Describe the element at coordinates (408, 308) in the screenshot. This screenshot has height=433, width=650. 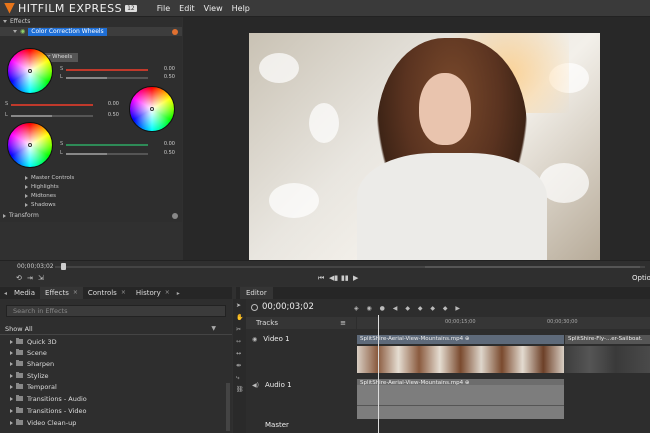
I see `editor-edit-tools: ◈ ◉ ● ◀ ◆ ◆ ◆ ◆ ▶` at that location.